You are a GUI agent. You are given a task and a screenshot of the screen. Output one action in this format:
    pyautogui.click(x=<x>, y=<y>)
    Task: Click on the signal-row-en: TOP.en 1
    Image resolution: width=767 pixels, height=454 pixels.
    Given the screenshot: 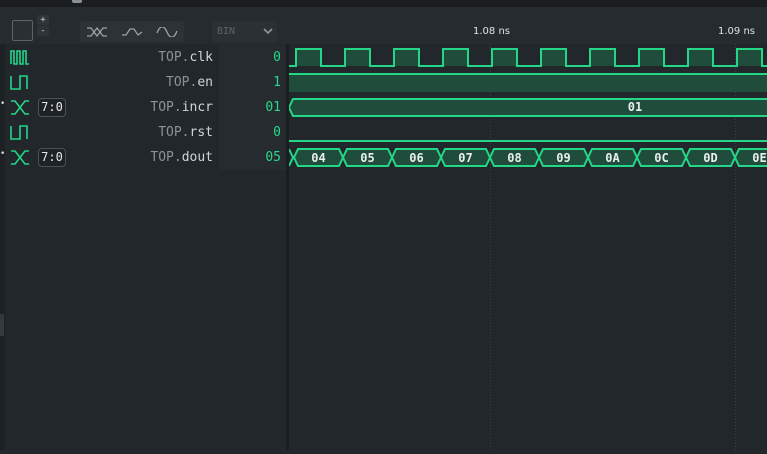 What is the action you would take?
    pyautogui.click(x=145, y=82)
    